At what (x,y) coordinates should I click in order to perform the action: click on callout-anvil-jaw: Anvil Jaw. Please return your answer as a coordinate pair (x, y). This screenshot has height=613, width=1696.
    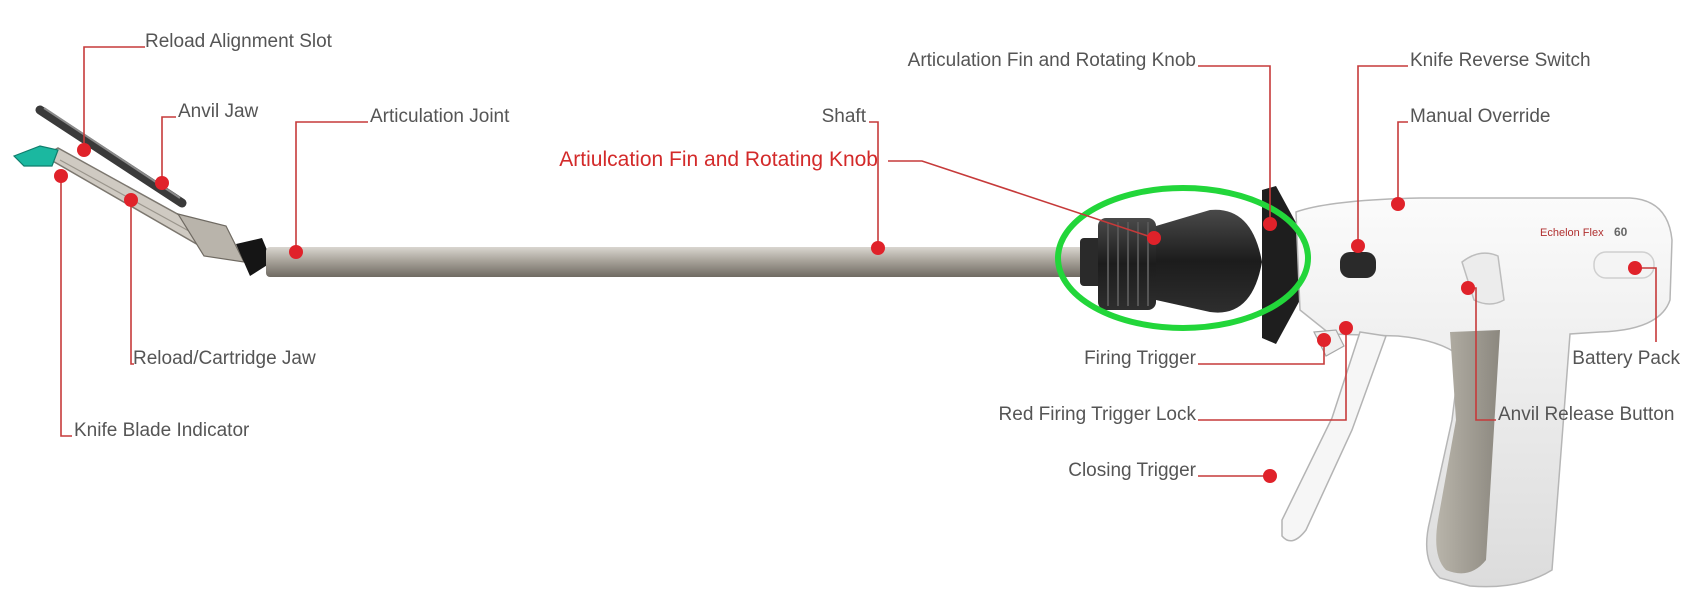
    Looking at the image, I should click on (207, 145).